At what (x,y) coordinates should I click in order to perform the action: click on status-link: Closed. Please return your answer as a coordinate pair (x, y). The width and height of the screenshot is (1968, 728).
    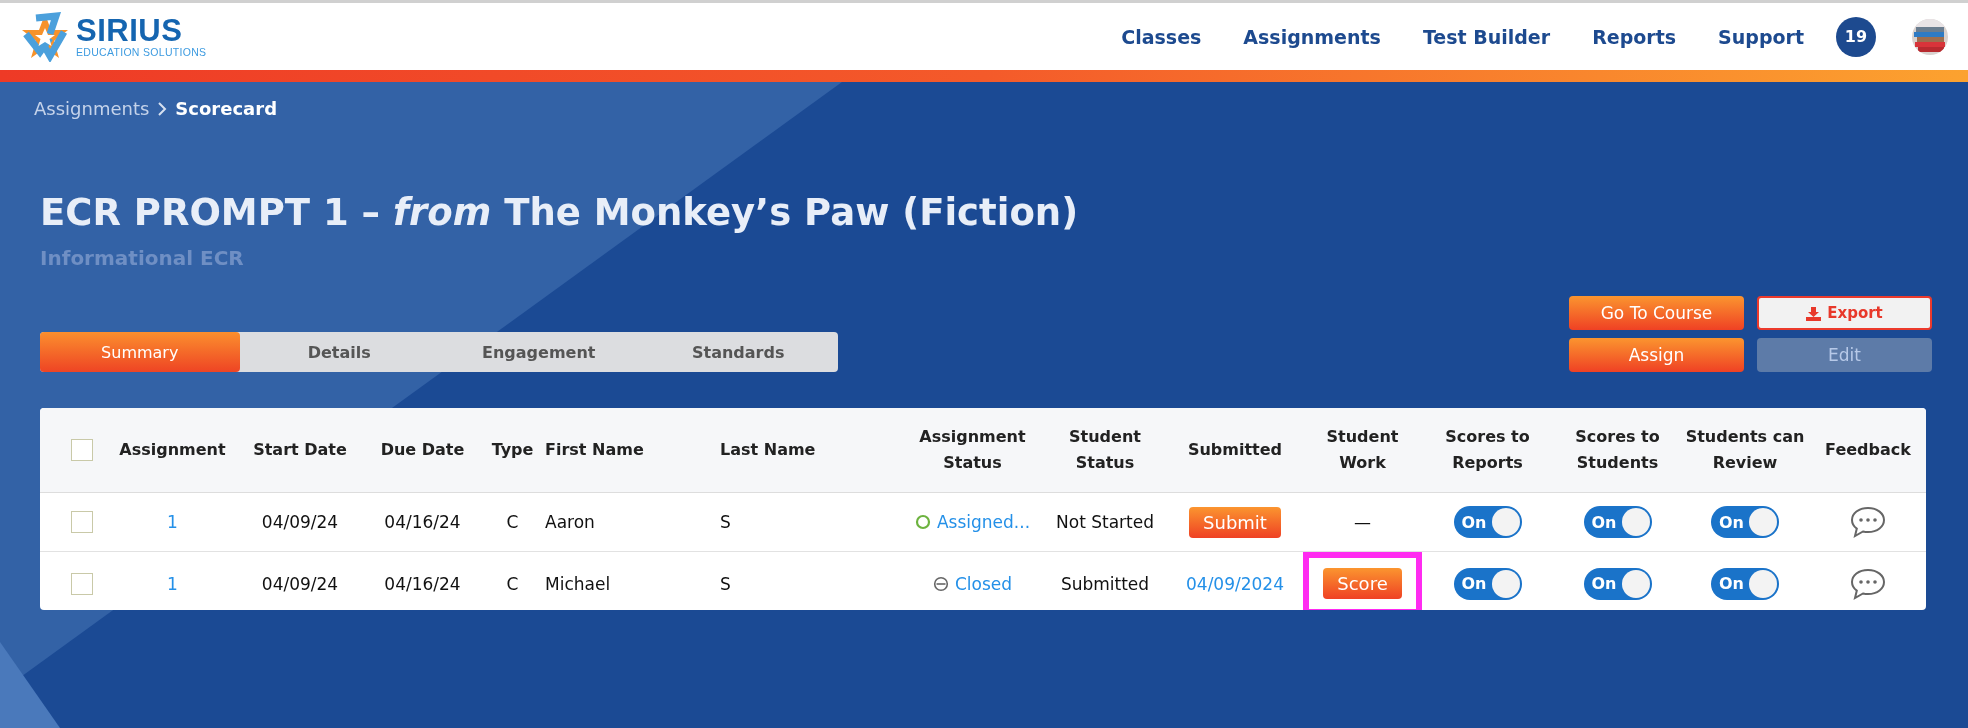
    Looking at the image, I should click on (983, 583).